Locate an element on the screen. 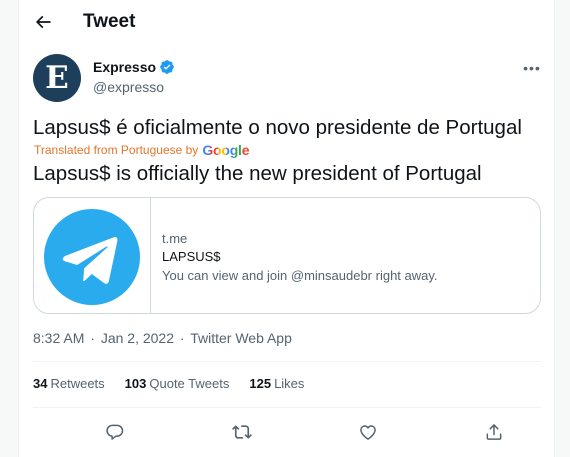  tweet-date: Jan 2, 2022 is located at coordinates (137, 338).